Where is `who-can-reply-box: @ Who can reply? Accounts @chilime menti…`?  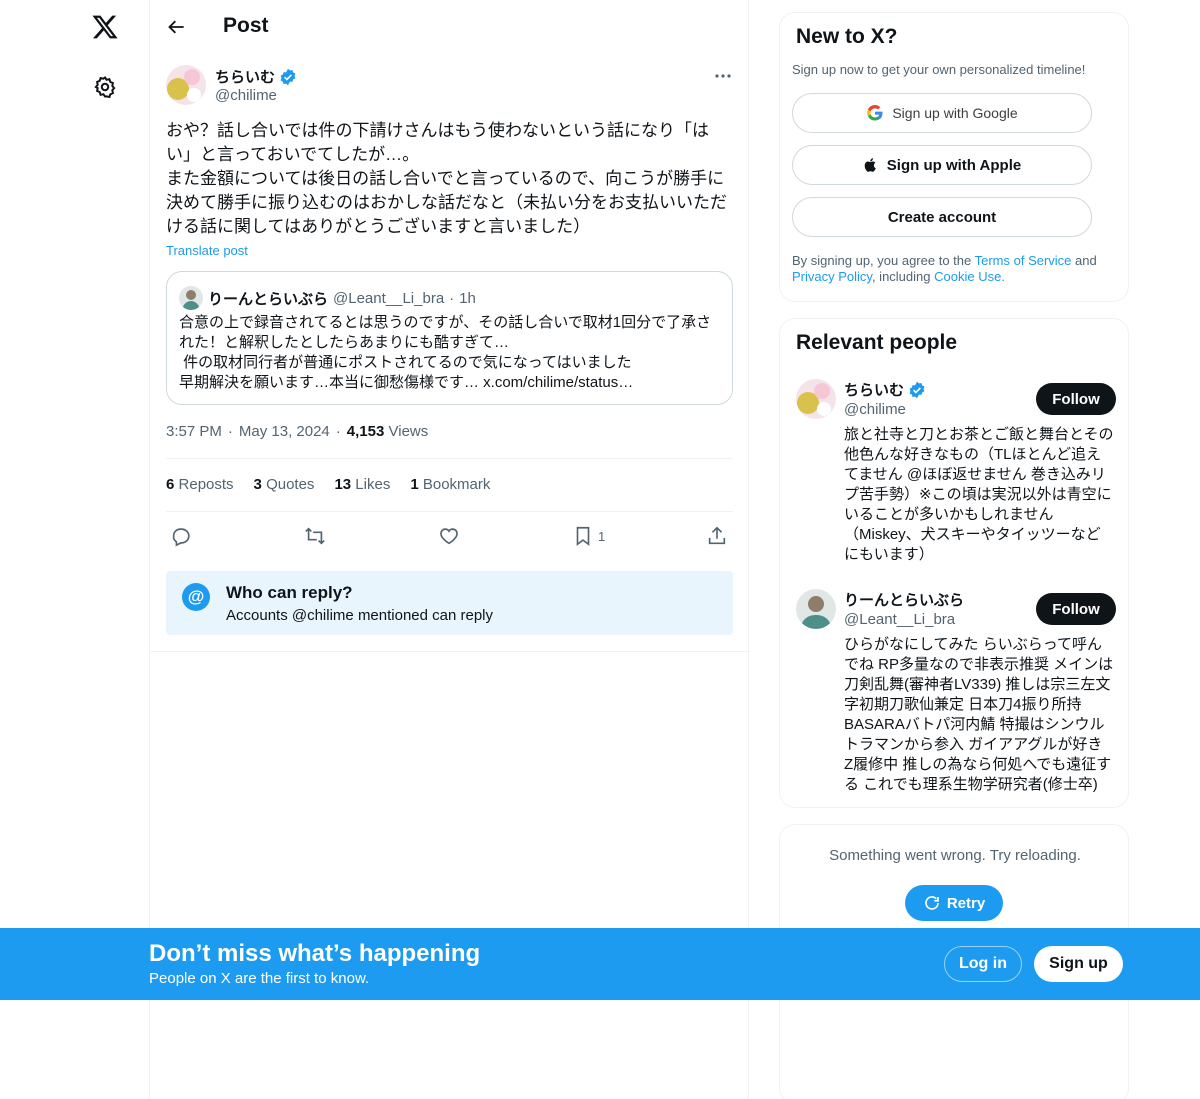 who-can-reply-box: @ Who can reply? Accounts @chilime menti… is located at coordinates (449, 603).